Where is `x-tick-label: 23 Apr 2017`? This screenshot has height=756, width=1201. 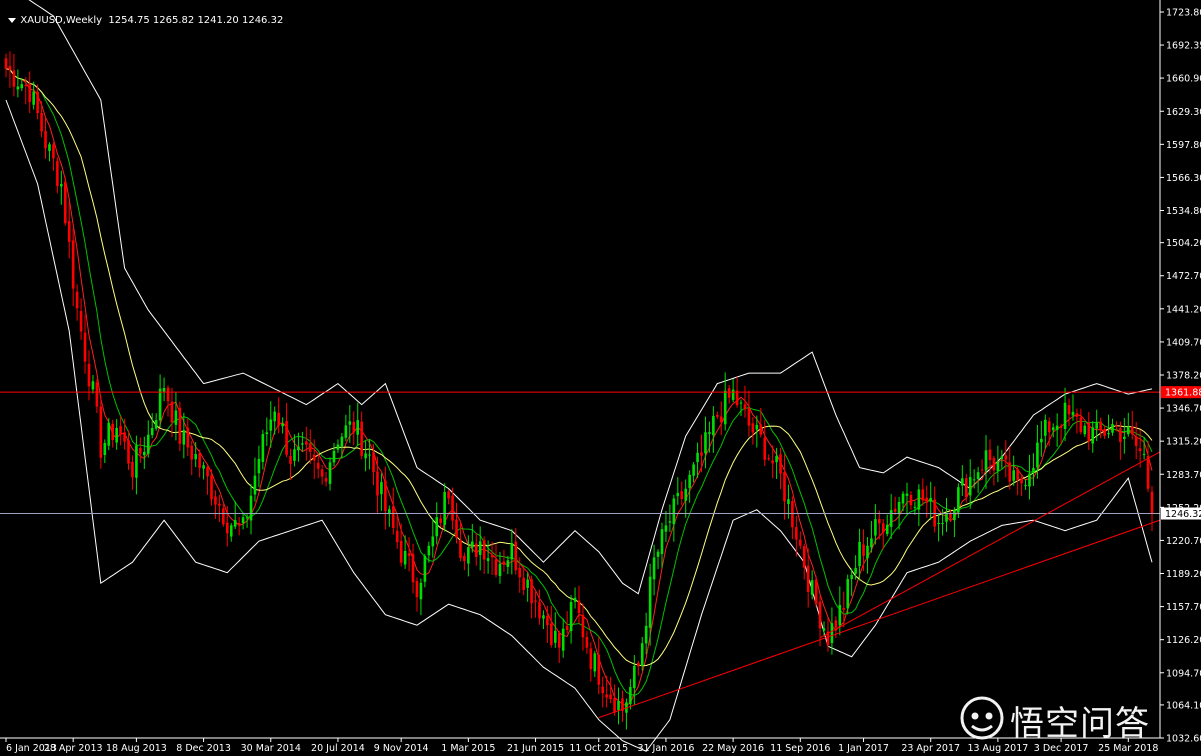 x-tick-label: 23 Apr 2017 is located at coordinates (930, 748).